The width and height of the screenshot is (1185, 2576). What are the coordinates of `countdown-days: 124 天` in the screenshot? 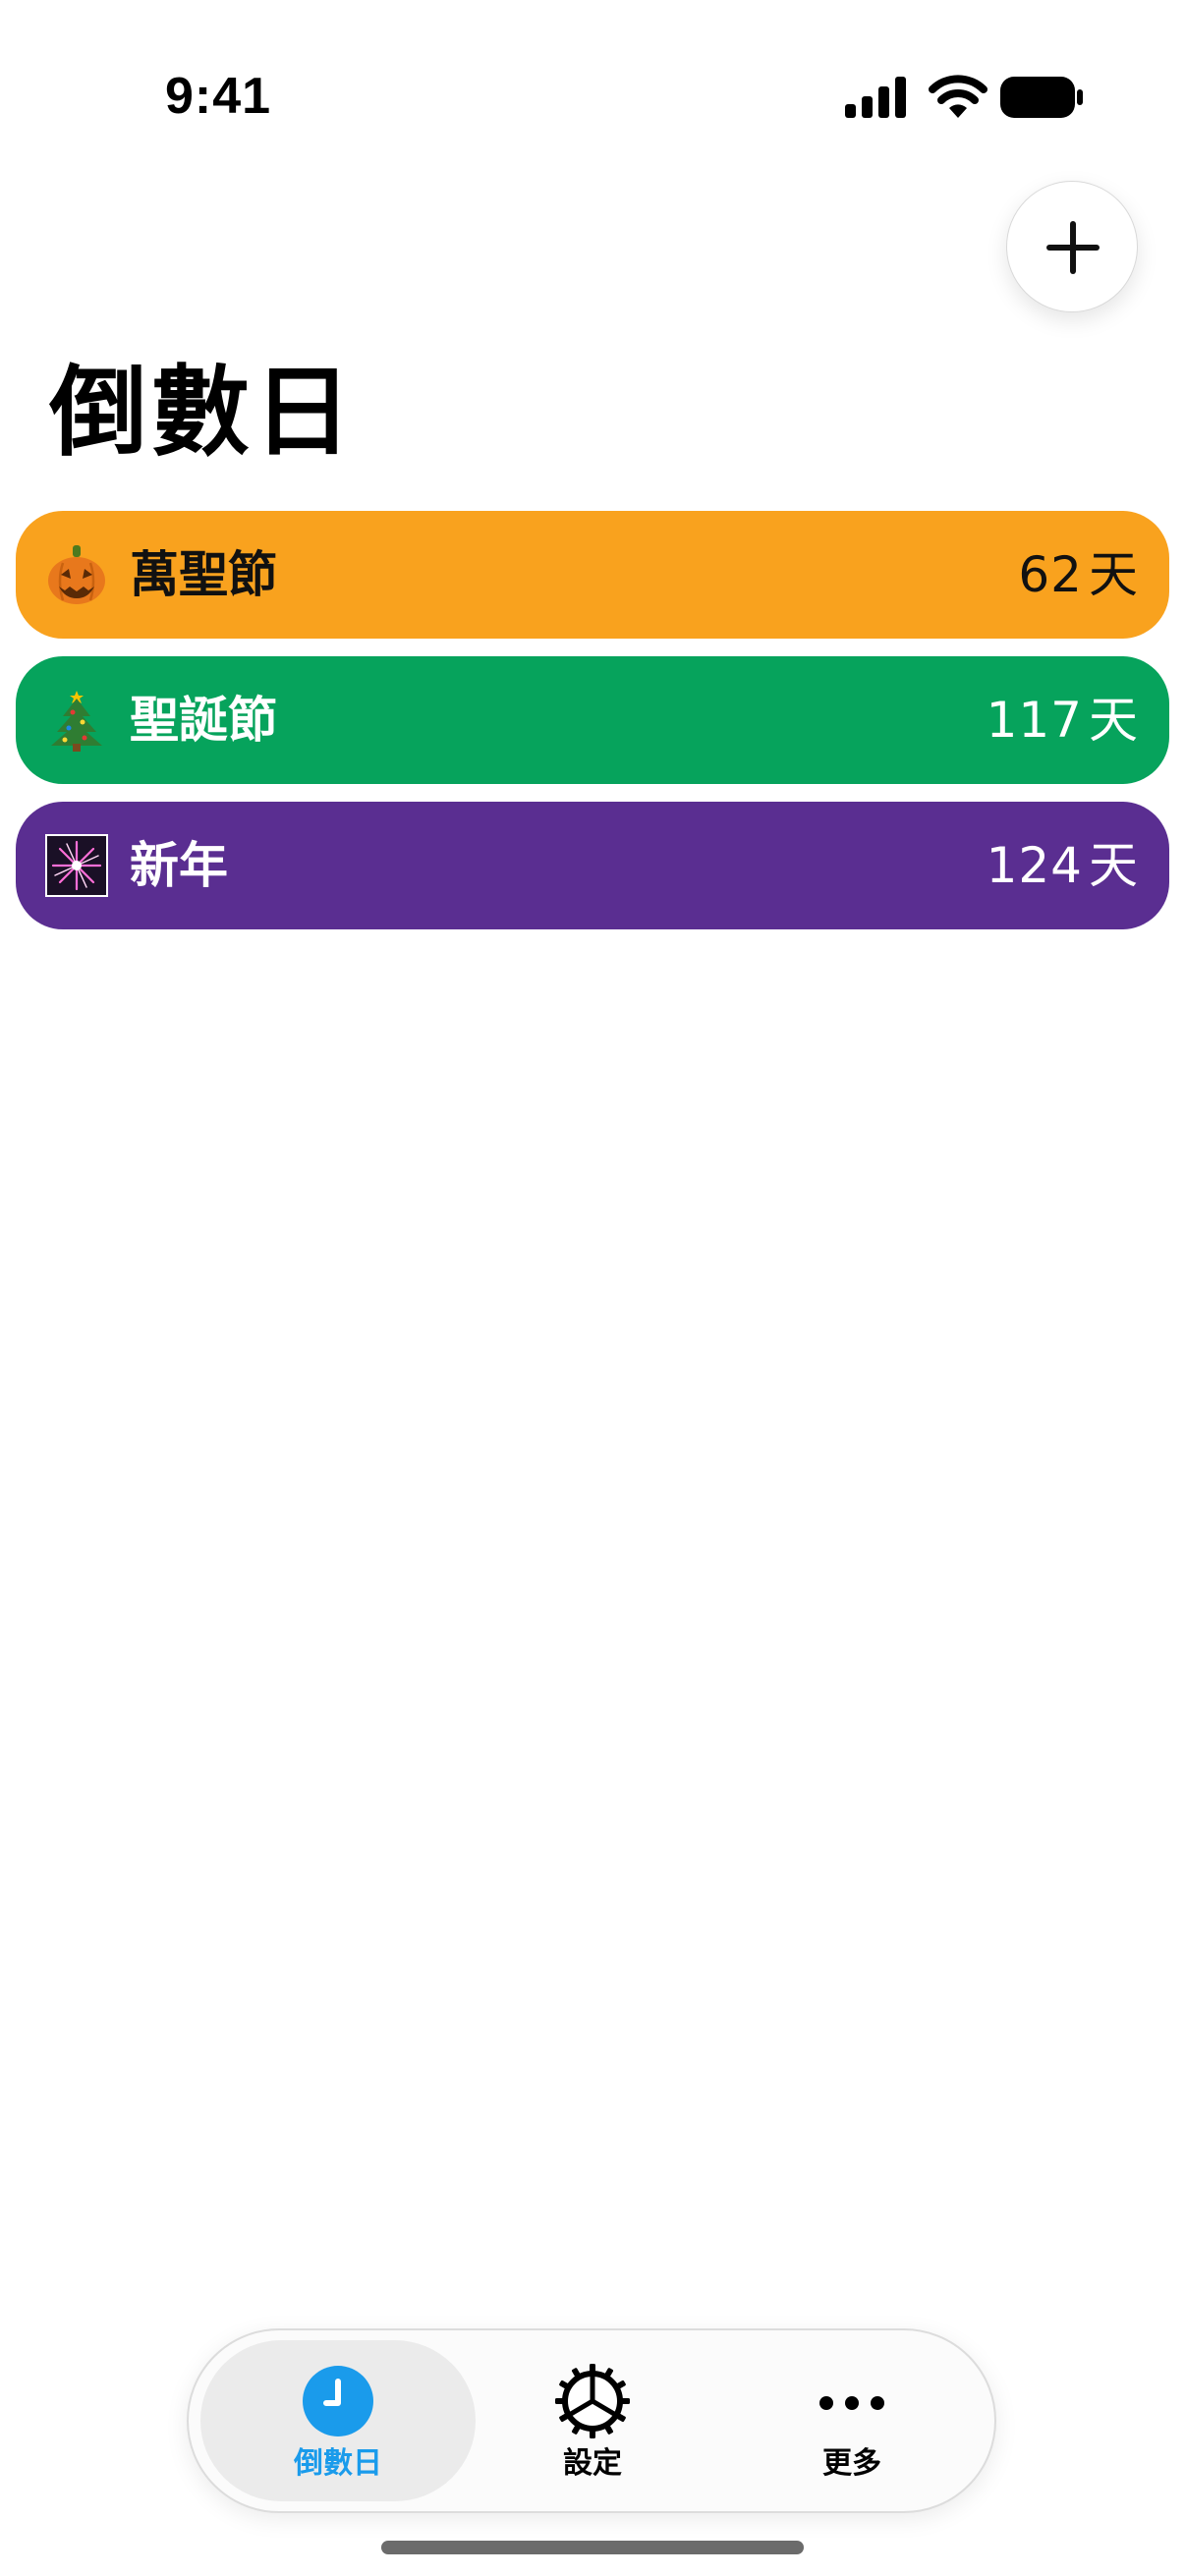 It's located at (1062, 865).